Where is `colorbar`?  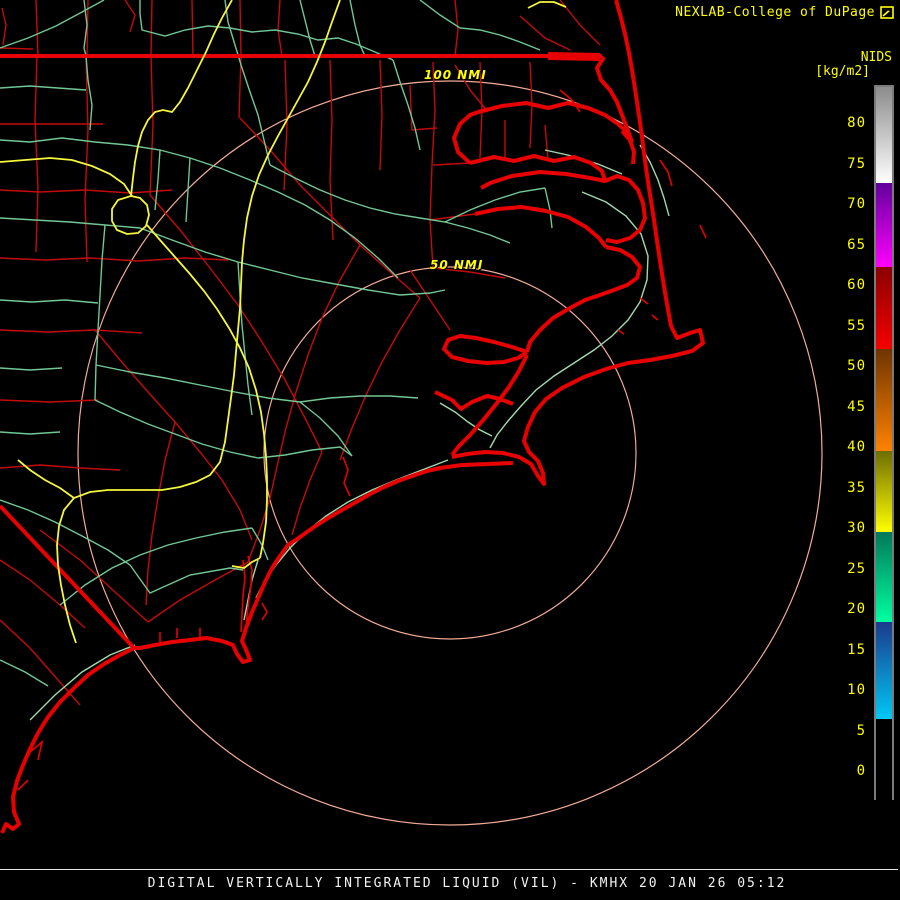 colorbar is located at coordinates (884, 443).